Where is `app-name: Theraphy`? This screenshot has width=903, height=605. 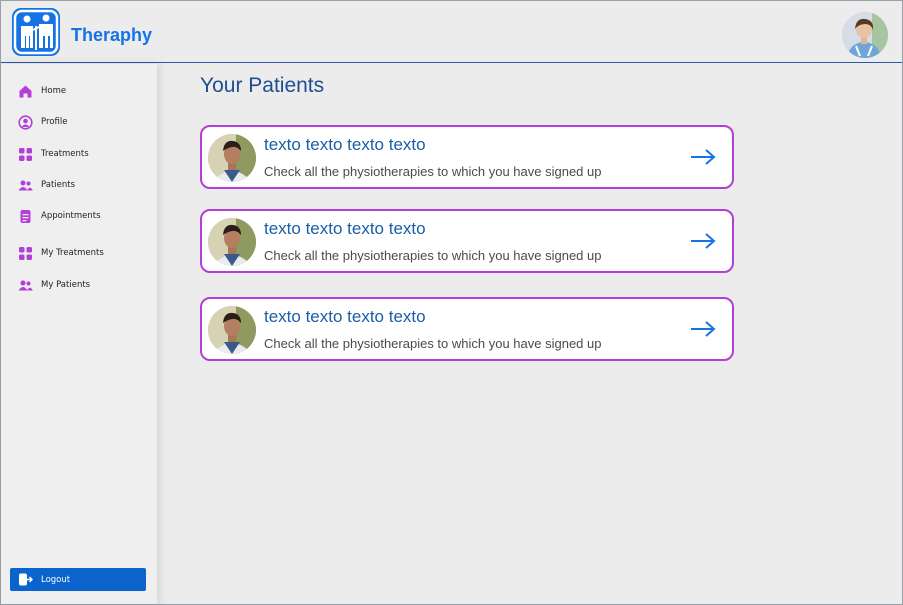
app-name: Theraphy is located at coordinates (112, 35).